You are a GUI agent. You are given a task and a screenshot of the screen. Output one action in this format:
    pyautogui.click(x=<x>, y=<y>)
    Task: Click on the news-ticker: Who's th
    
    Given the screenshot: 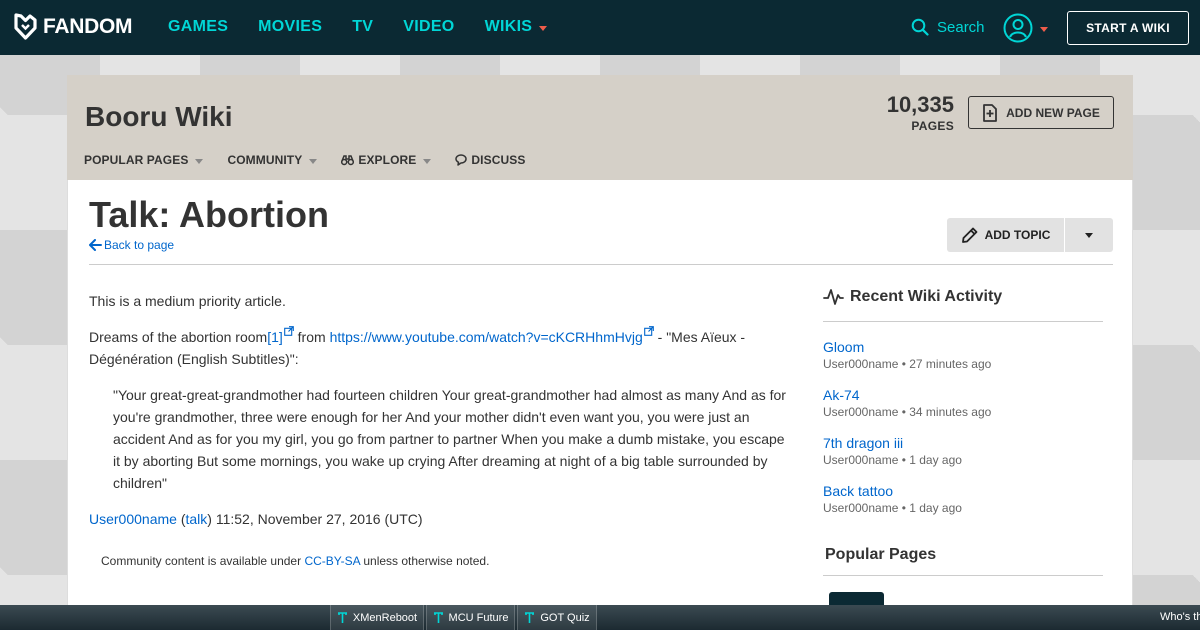 What is the action you would take?
    pyautogui.click(x=1180, y=617)
    